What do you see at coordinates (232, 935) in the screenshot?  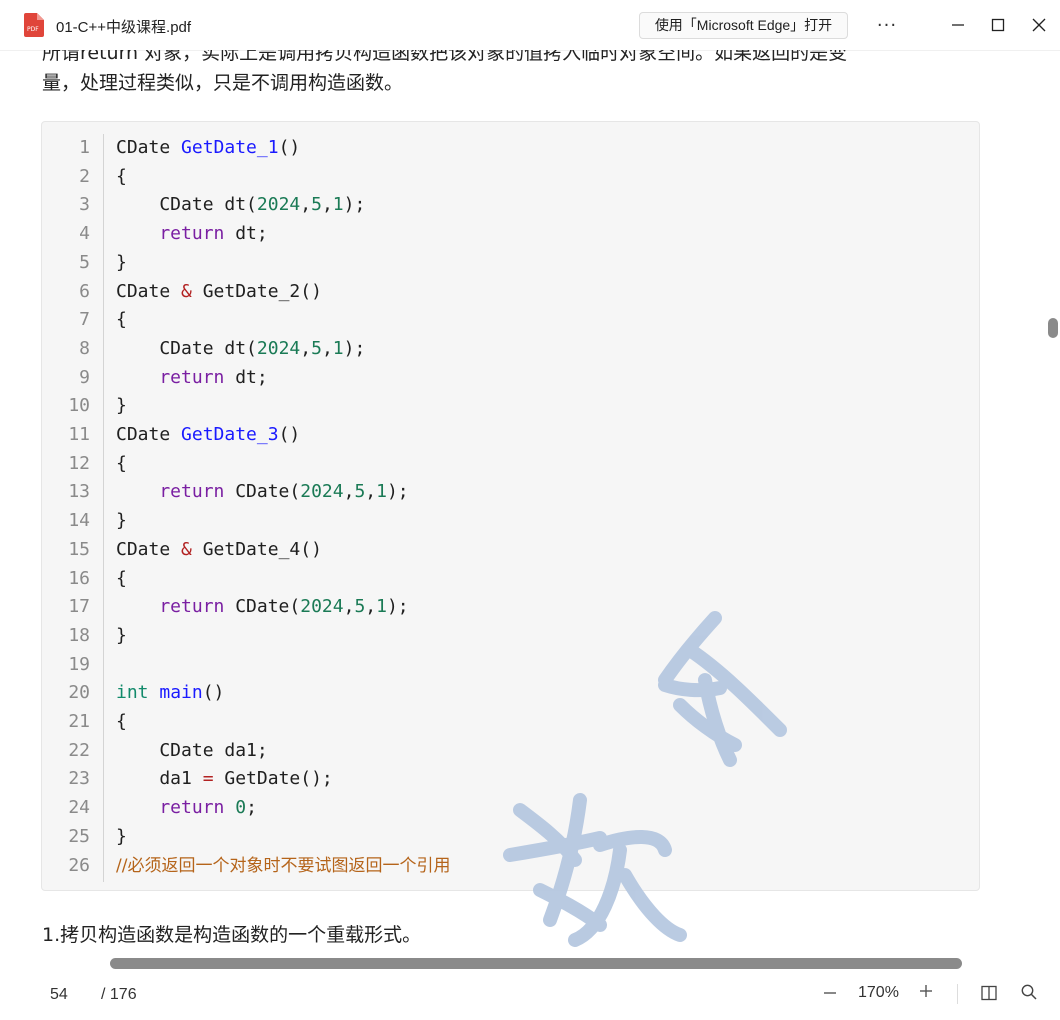 I see `paragraph-text: 1.拷贝构造函数是构造函数的一个重载形式。` at bounding box center [232, 935].